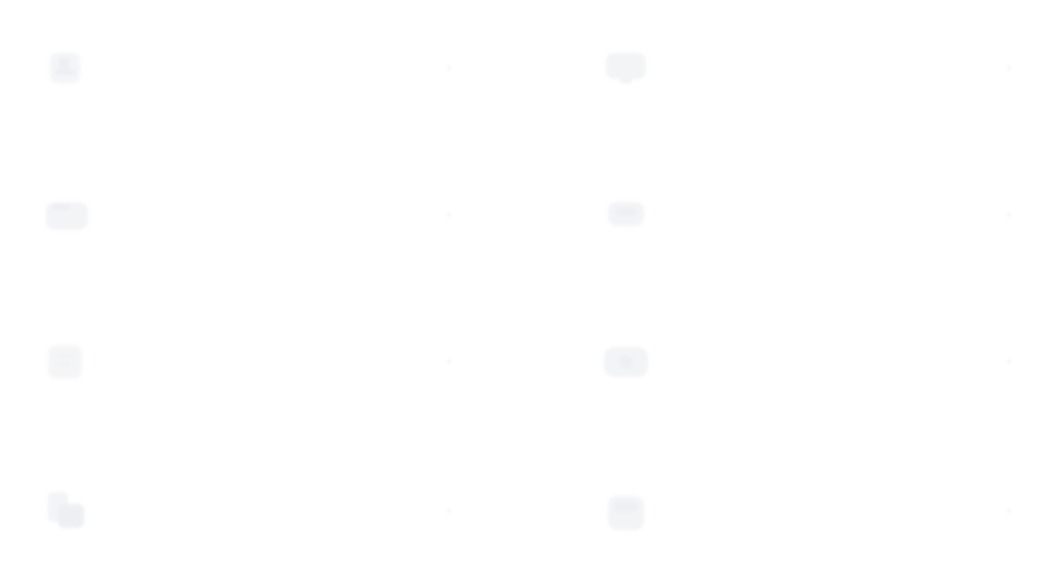 The width and height of the screenshot is (1057, 576). Describe the element at coordinates (251, 361) in the screenshot. I see `list-item-5: ›` at that location.